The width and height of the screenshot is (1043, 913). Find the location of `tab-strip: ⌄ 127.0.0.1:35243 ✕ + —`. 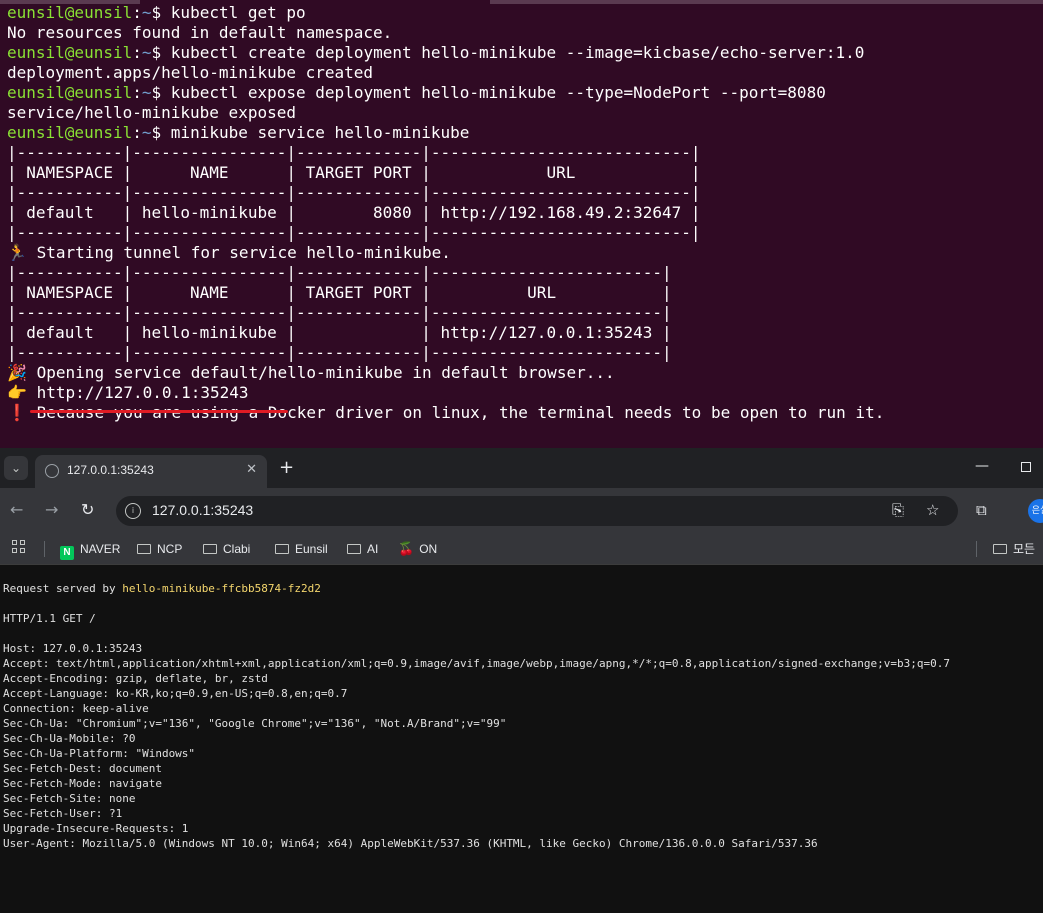

tab-strip: ⌄ 127.0.0.1:35243 ✕ + — is located at coordinates (521, 468).